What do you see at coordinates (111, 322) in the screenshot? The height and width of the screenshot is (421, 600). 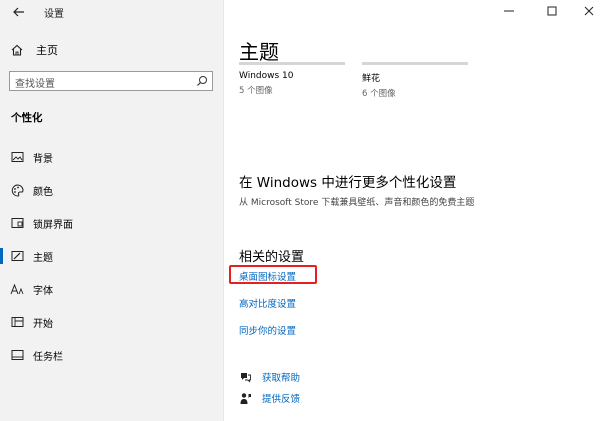 I see `sidebar-item-start: 开始` at bounding box center [111, 322].